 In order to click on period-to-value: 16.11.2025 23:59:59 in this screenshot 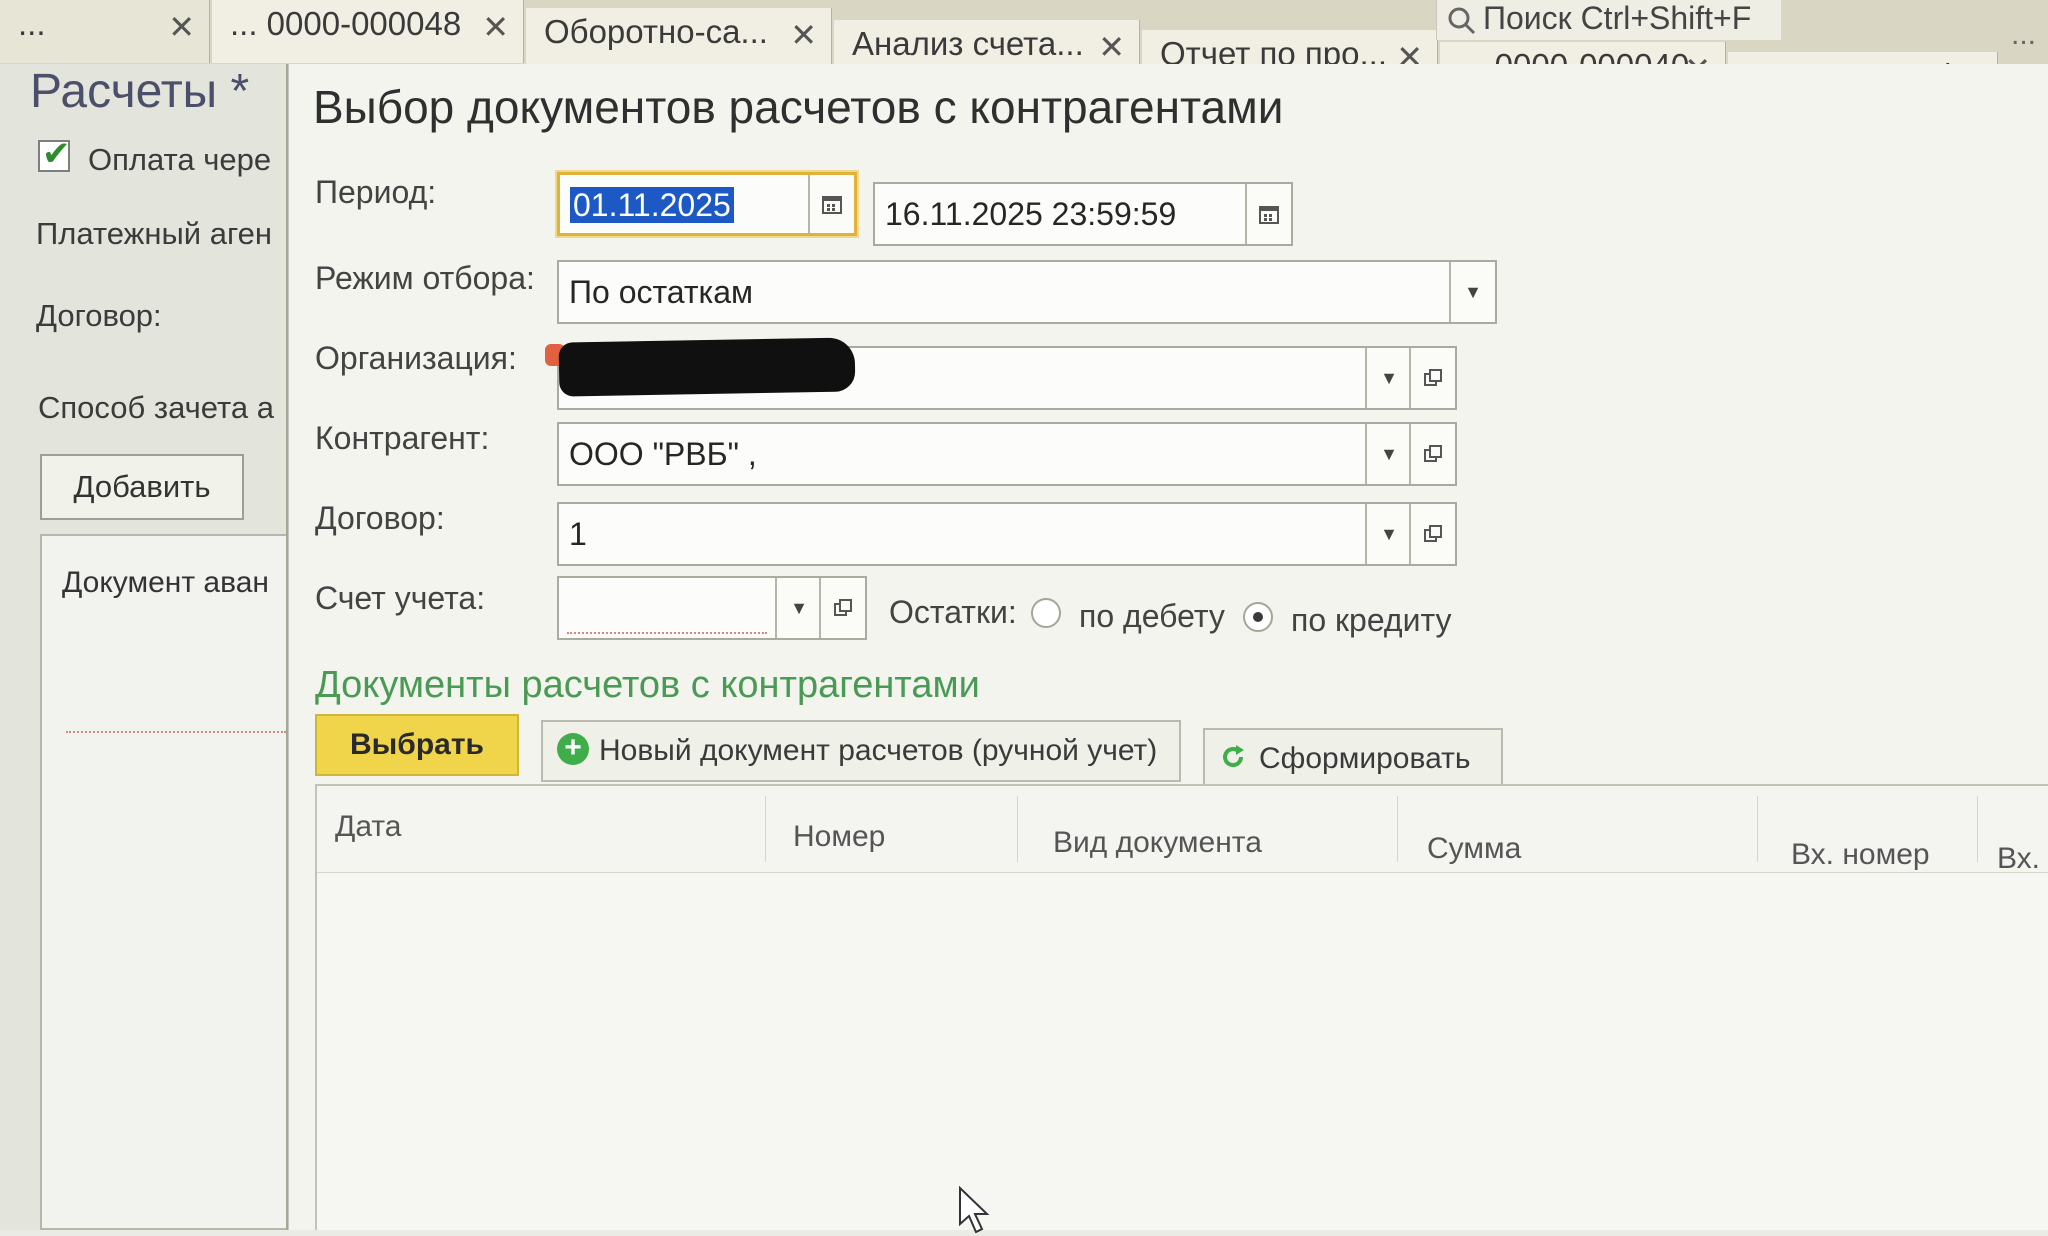, I will do `click(1031, 214)`.